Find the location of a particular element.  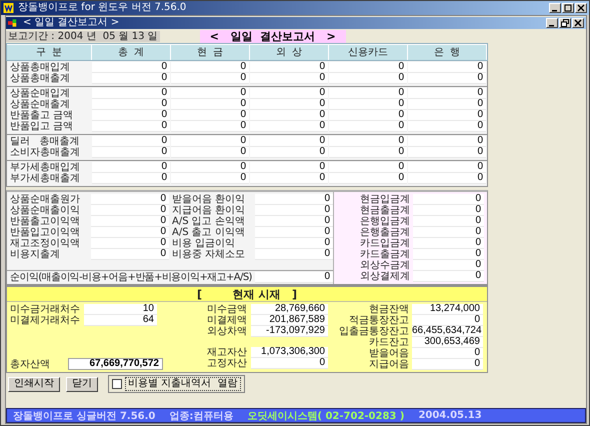

row-label: 비용중 자체소모 is located at coordinates (208, 254).